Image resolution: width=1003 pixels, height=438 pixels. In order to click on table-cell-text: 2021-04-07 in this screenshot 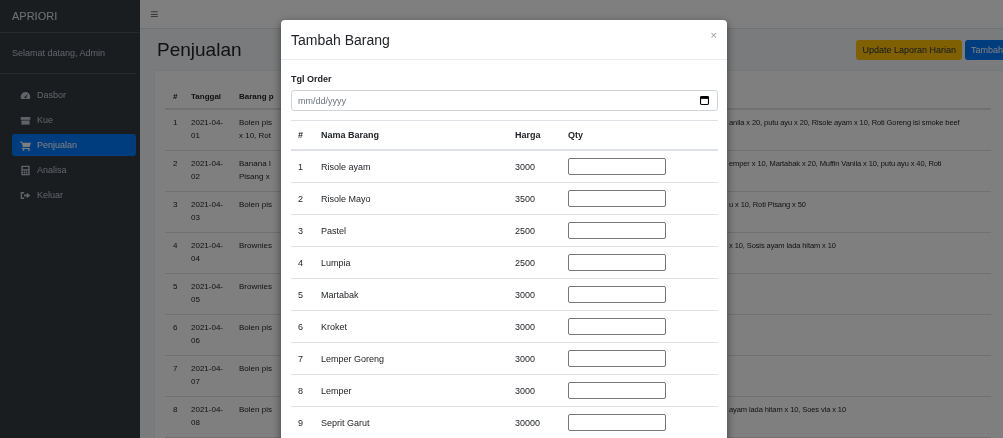, I will do `click(208, 375)`.